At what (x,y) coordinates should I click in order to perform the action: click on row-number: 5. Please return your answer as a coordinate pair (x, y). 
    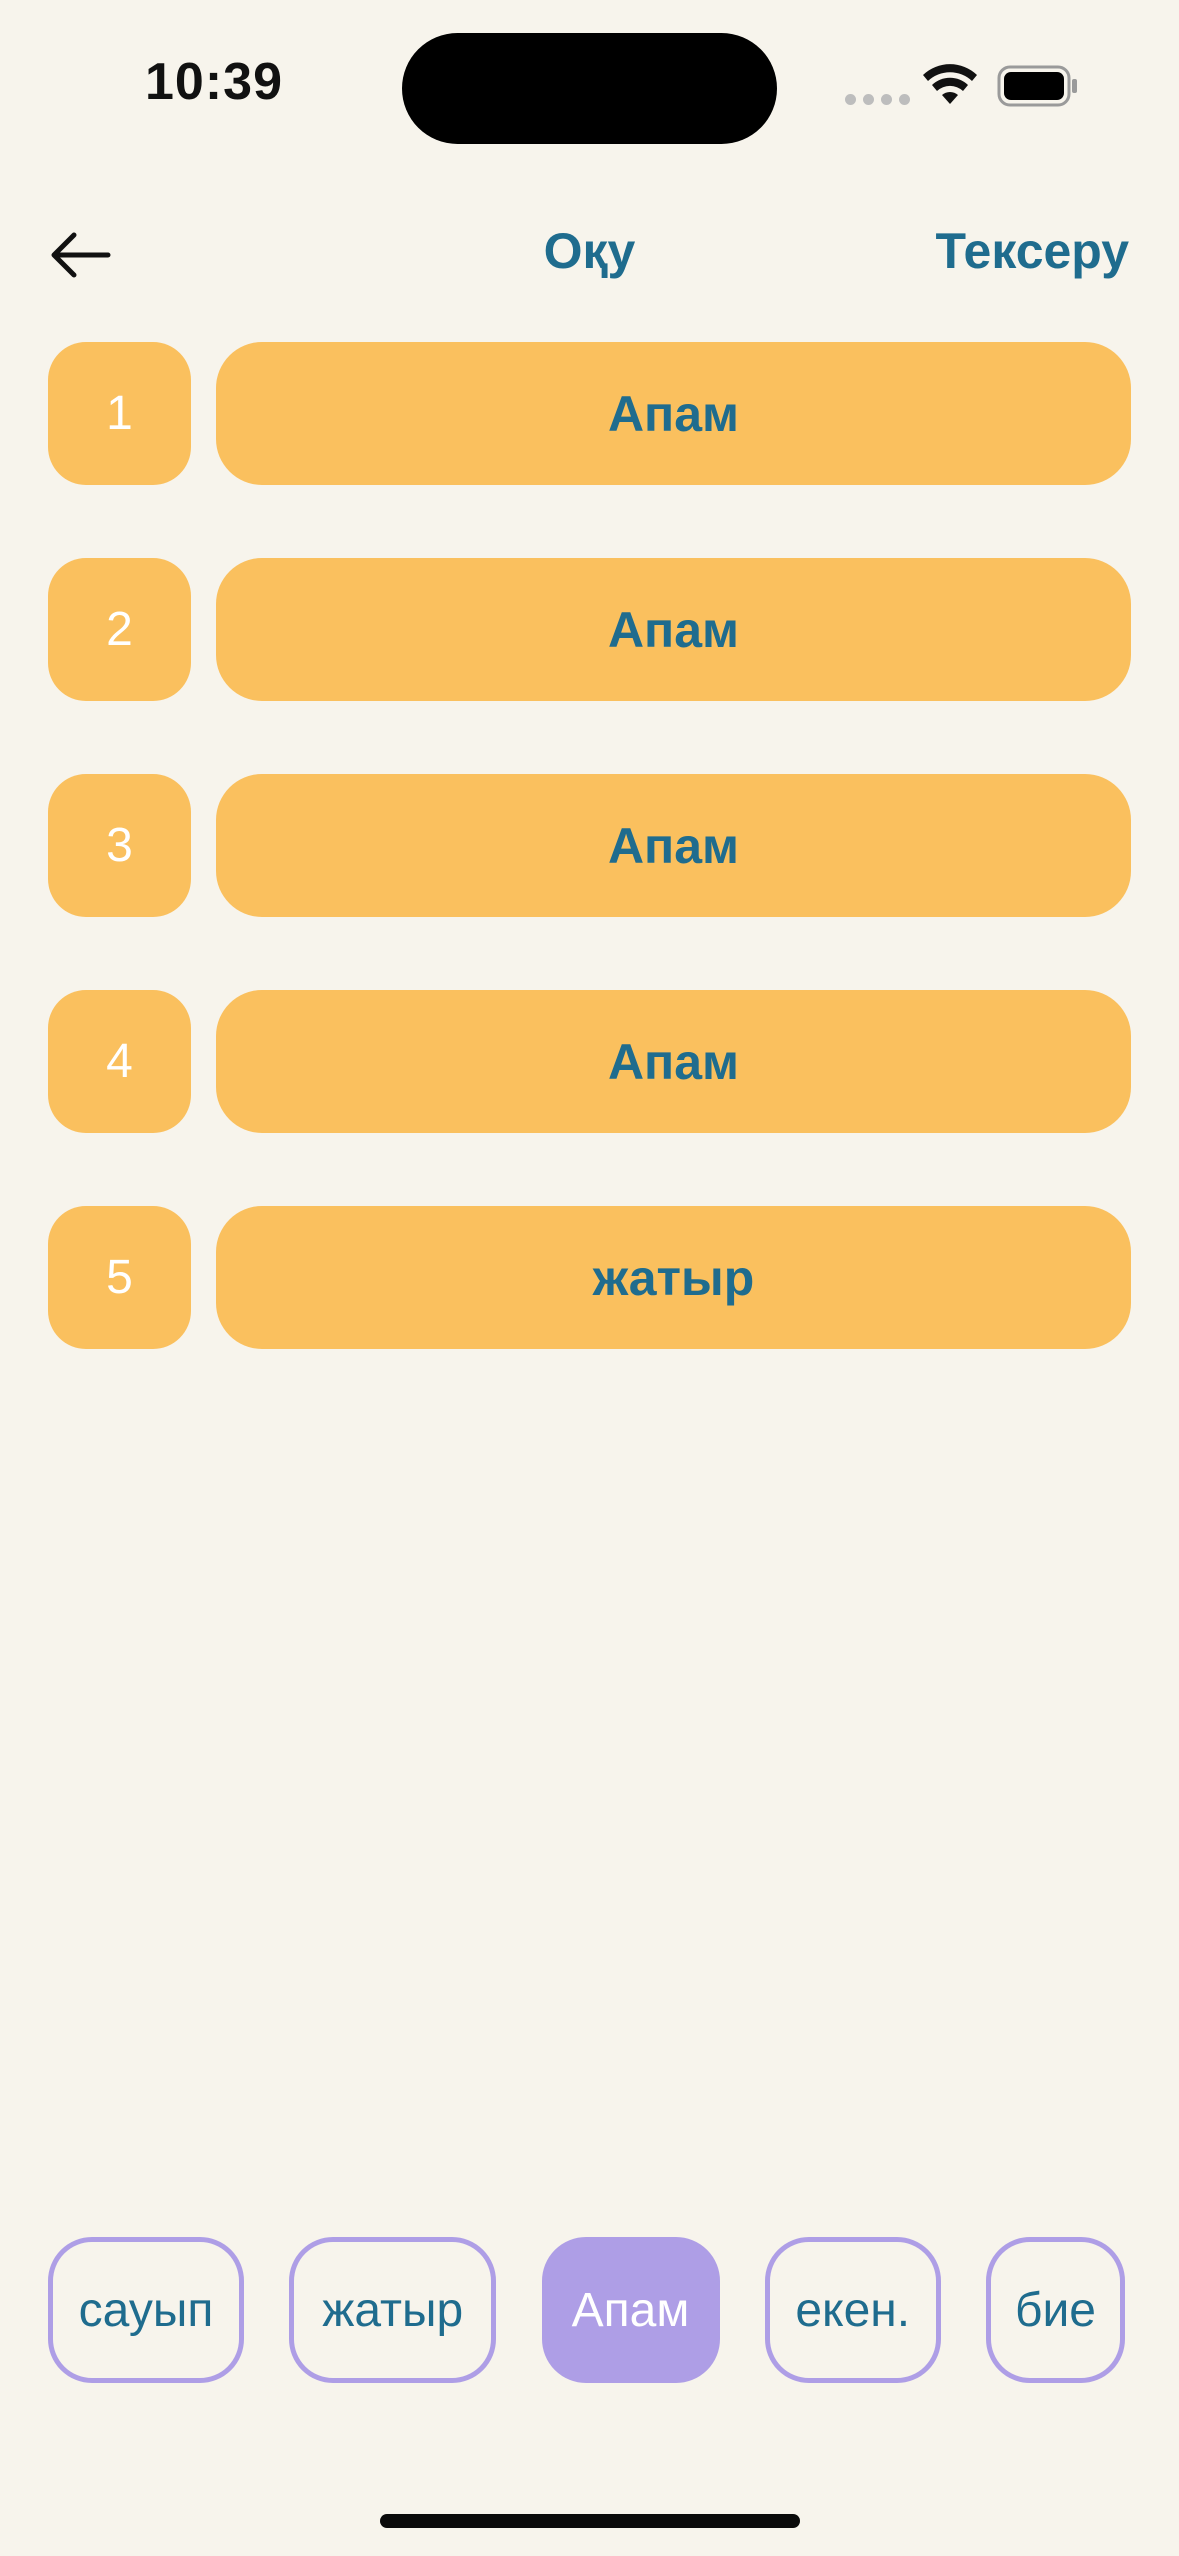
    Looking at the image, I should click on (119, 1277).